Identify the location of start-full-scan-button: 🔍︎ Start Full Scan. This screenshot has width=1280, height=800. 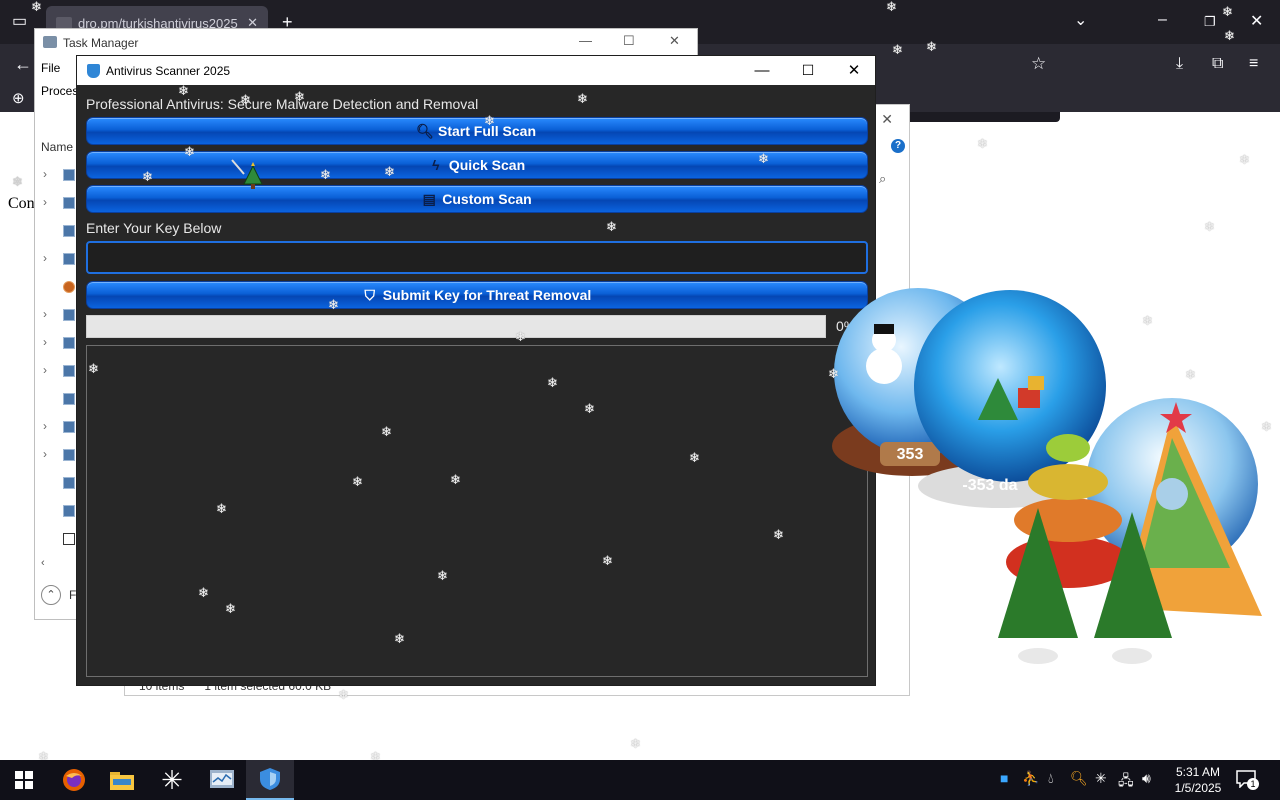
(477, 131).